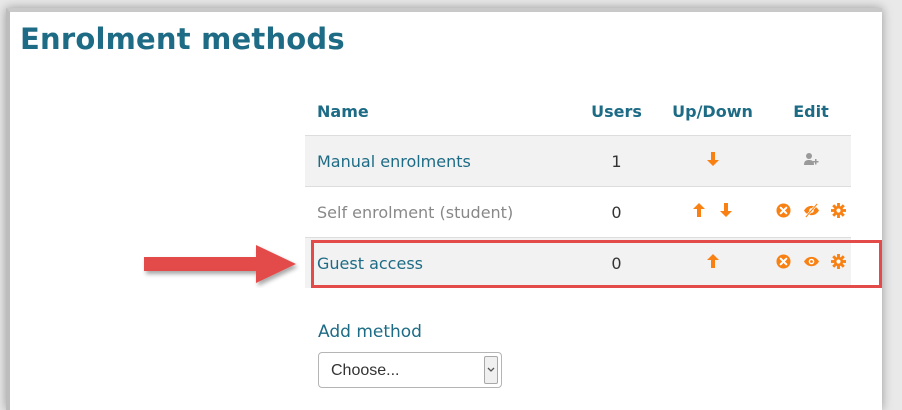 The width and height of the screenshot is (902, 410). Describe the element at coordinates (578, 112) in the screenshot. I see `table-header-row: Name Users Up/Down Edit` at that location.